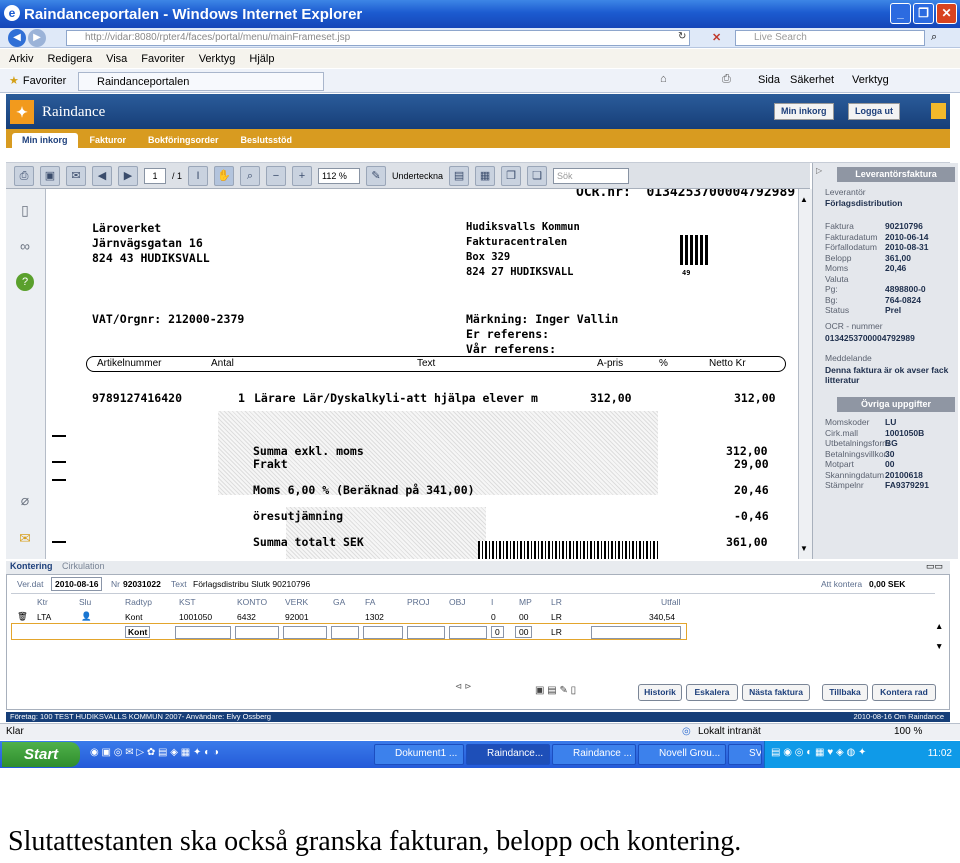 The image size is (960, 863). What do you see at coordinates (896, 174) in the screenshot?
I see `supplier-invoice-header: Leverantörsfaktura` at bounding box center [896, 174].